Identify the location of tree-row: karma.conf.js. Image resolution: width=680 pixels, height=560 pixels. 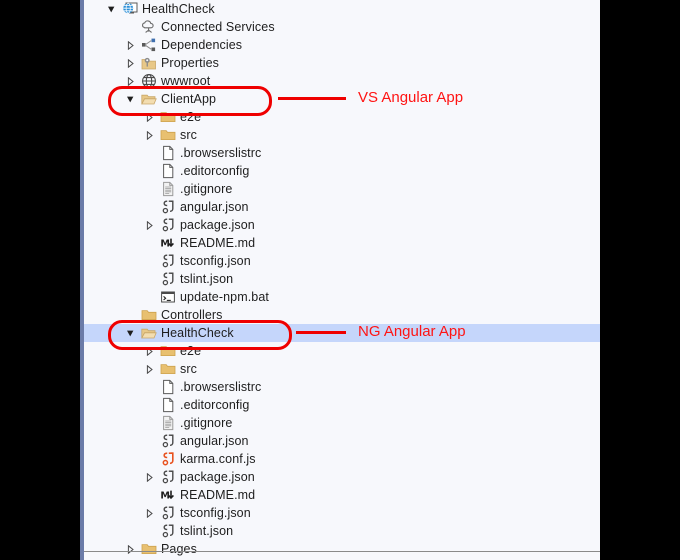
(342, 459).